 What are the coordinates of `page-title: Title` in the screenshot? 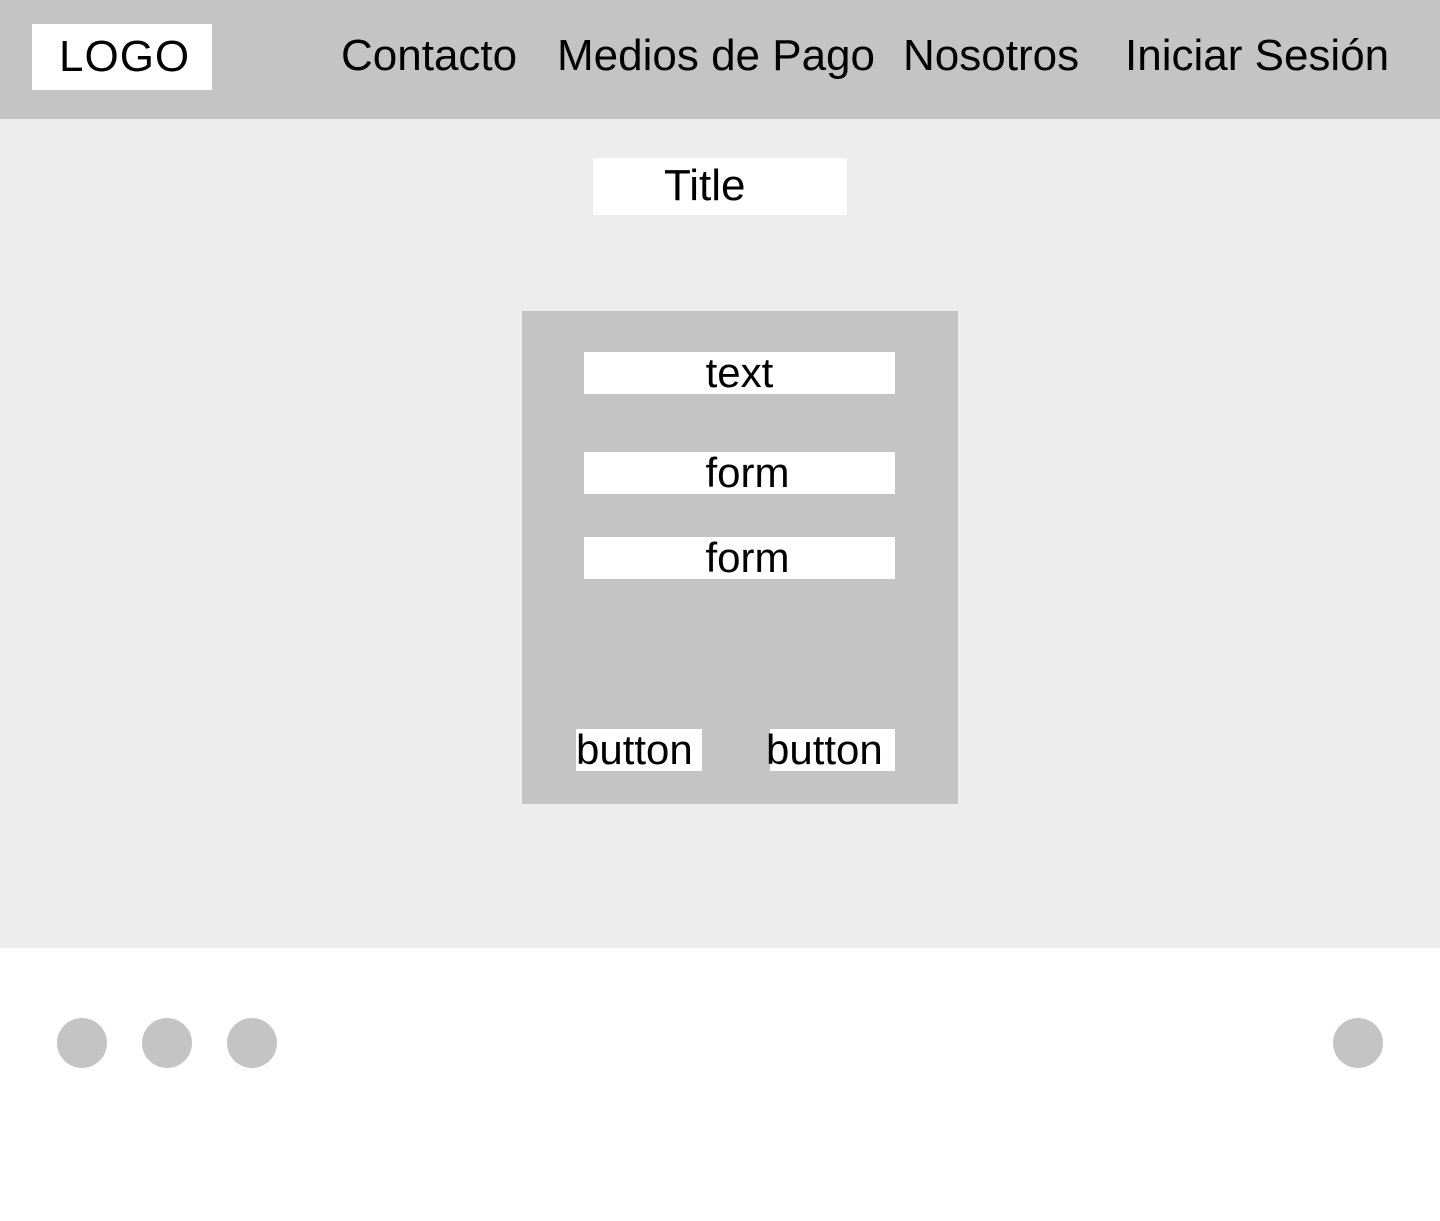 It's located at (720, 186).